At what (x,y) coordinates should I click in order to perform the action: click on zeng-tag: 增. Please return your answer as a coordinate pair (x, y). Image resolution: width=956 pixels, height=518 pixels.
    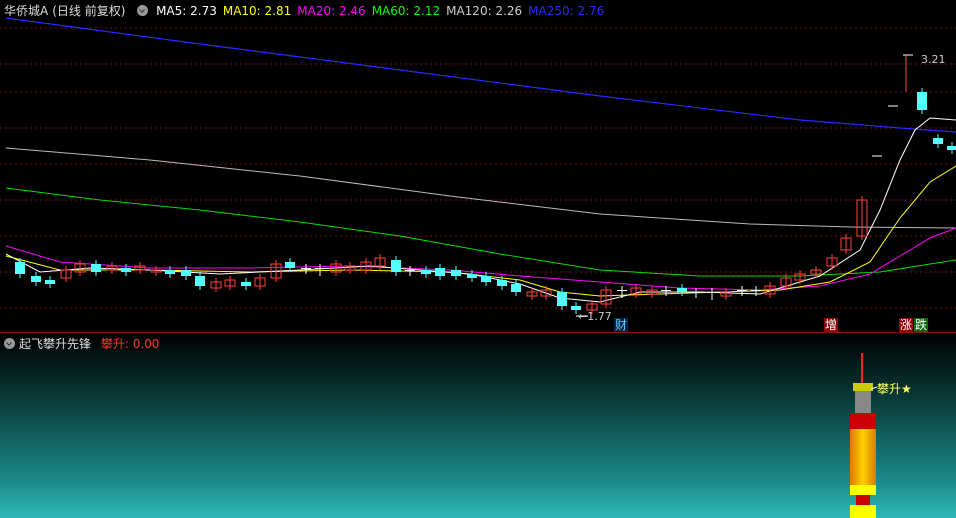
    Looking at the image, I should click on (831, 325).